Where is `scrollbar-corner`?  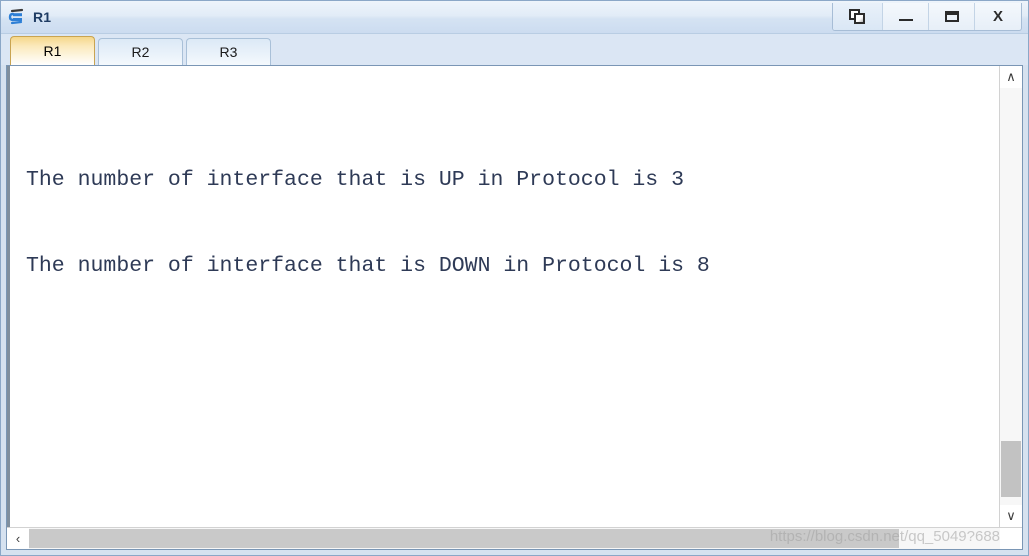 scrollbar-corner is located at coordinates (1011, 538).